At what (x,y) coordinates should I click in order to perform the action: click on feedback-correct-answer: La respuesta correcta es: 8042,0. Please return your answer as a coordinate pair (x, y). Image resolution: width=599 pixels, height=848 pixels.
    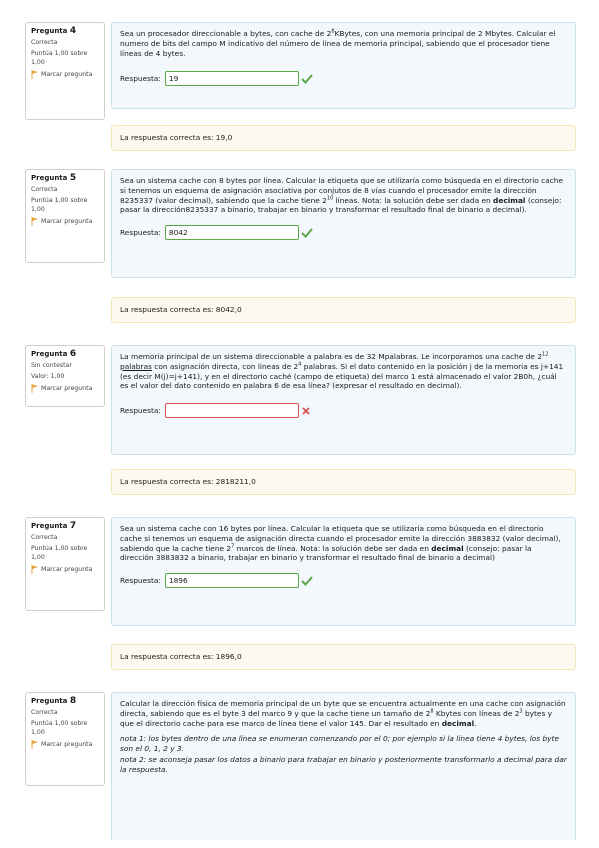
    Looking at the image, I should click on (343, 310).